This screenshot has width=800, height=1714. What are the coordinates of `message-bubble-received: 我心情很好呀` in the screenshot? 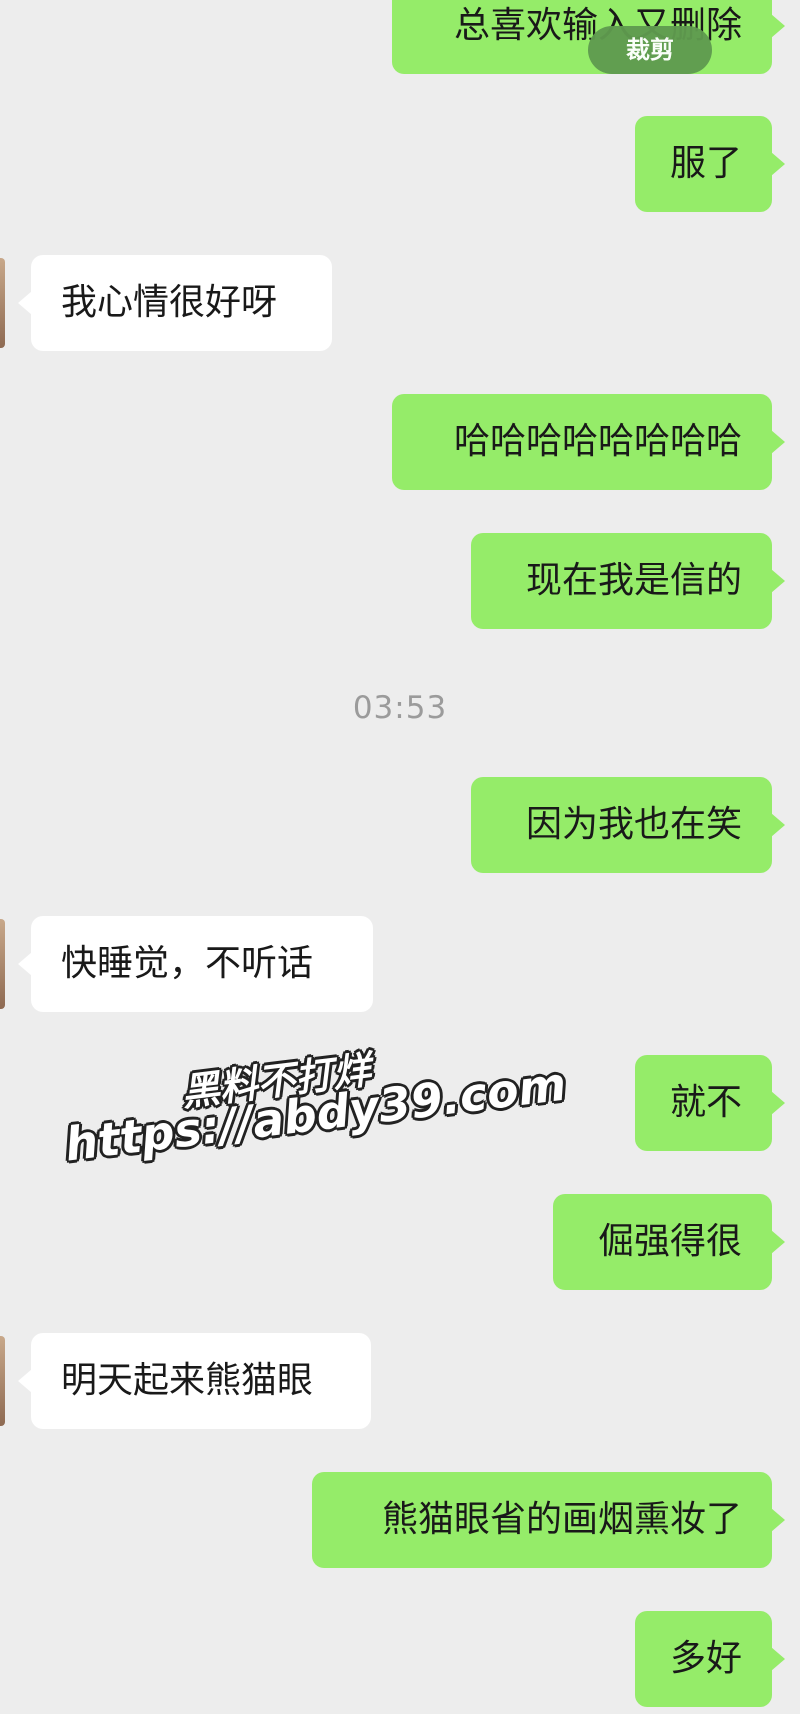 It's located at (175, 303).